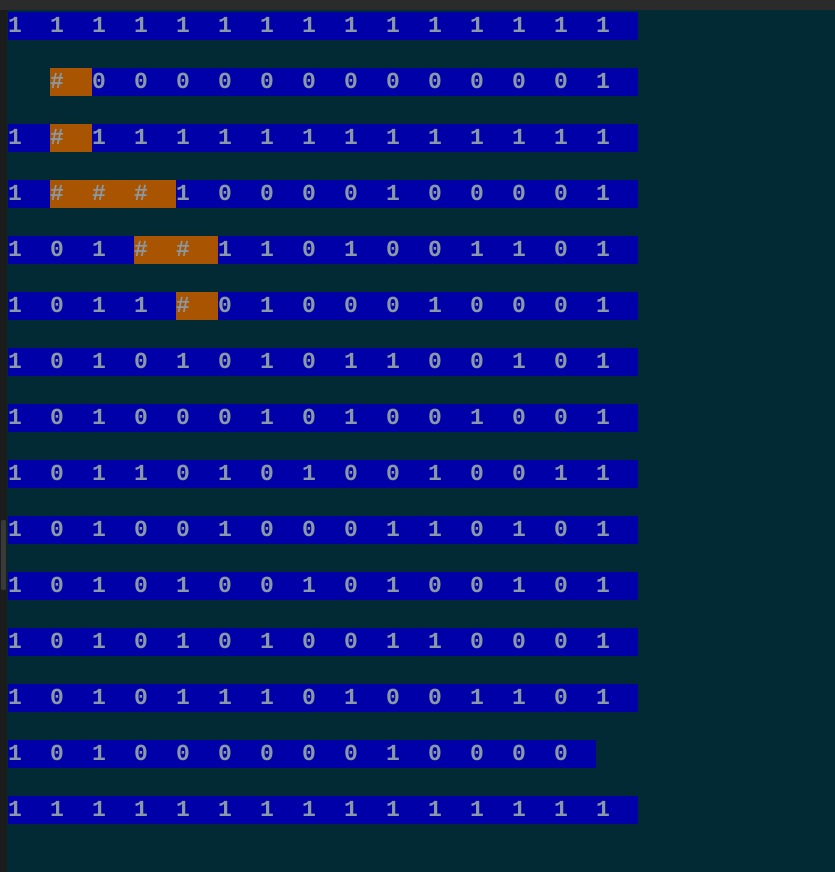 This screenshot has width=835, height=872. What do you see at coordinates (3, 555) in the screenshot?
I see `scrollbar-thumb` at bounding box center [3, 555].